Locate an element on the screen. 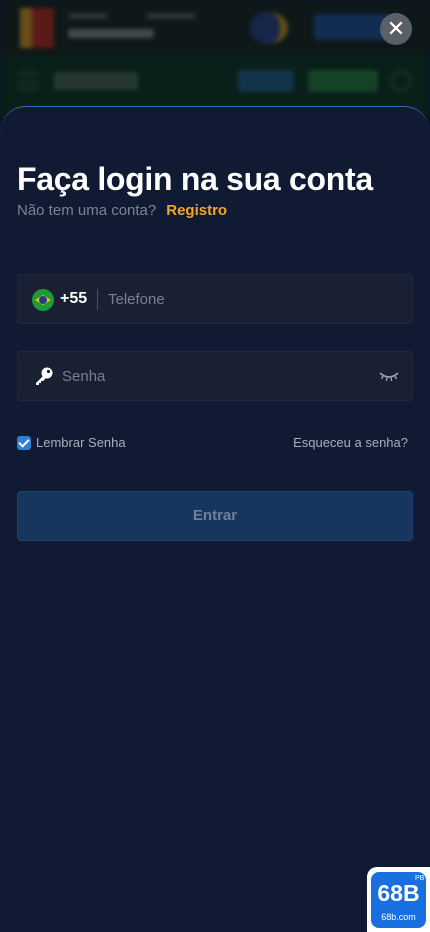 The width and height of the screenshot is (430, 932). password-input is located at coordinates (217, 376).